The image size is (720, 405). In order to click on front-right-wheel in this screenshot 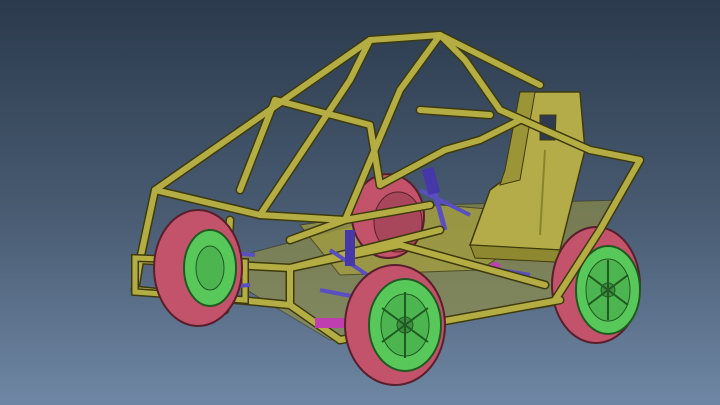, I will do `click(395, 325)`.